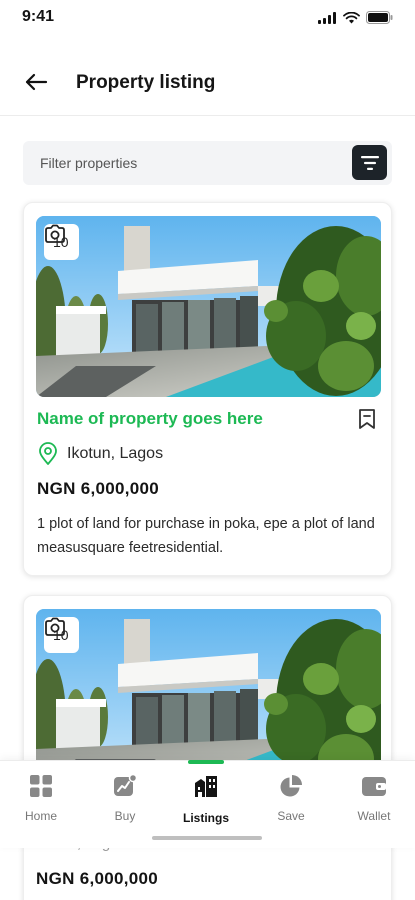 Image resolution: width=415 pixels, height=900 pixels. I want to click on nav-label: Save, so click(291, 816).